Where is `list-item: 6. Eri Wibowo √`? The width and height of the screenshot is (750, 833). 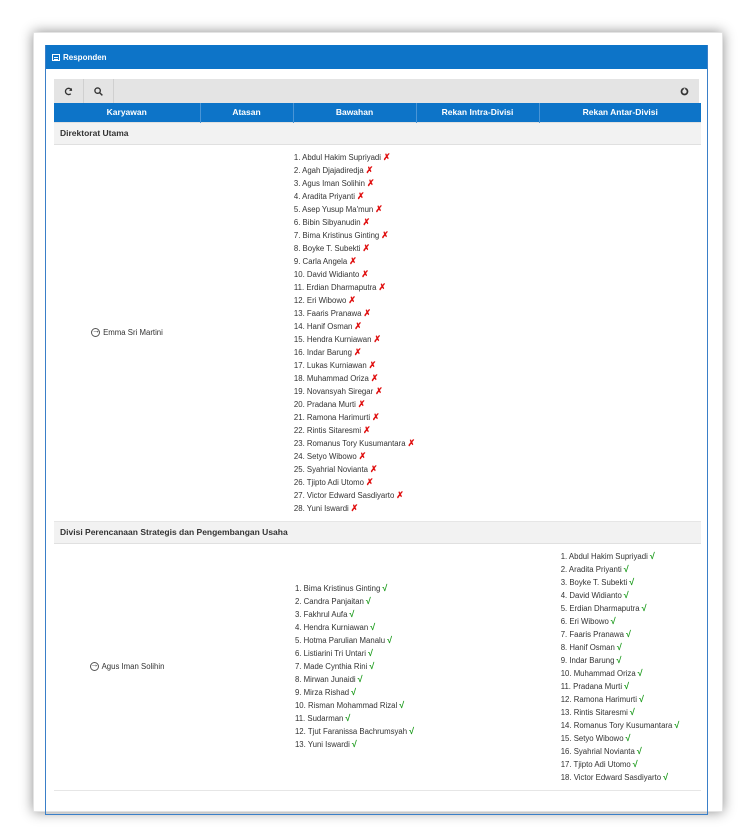
list-item: 6. Eri Wibowo √ is located at coordinates (620, 621).